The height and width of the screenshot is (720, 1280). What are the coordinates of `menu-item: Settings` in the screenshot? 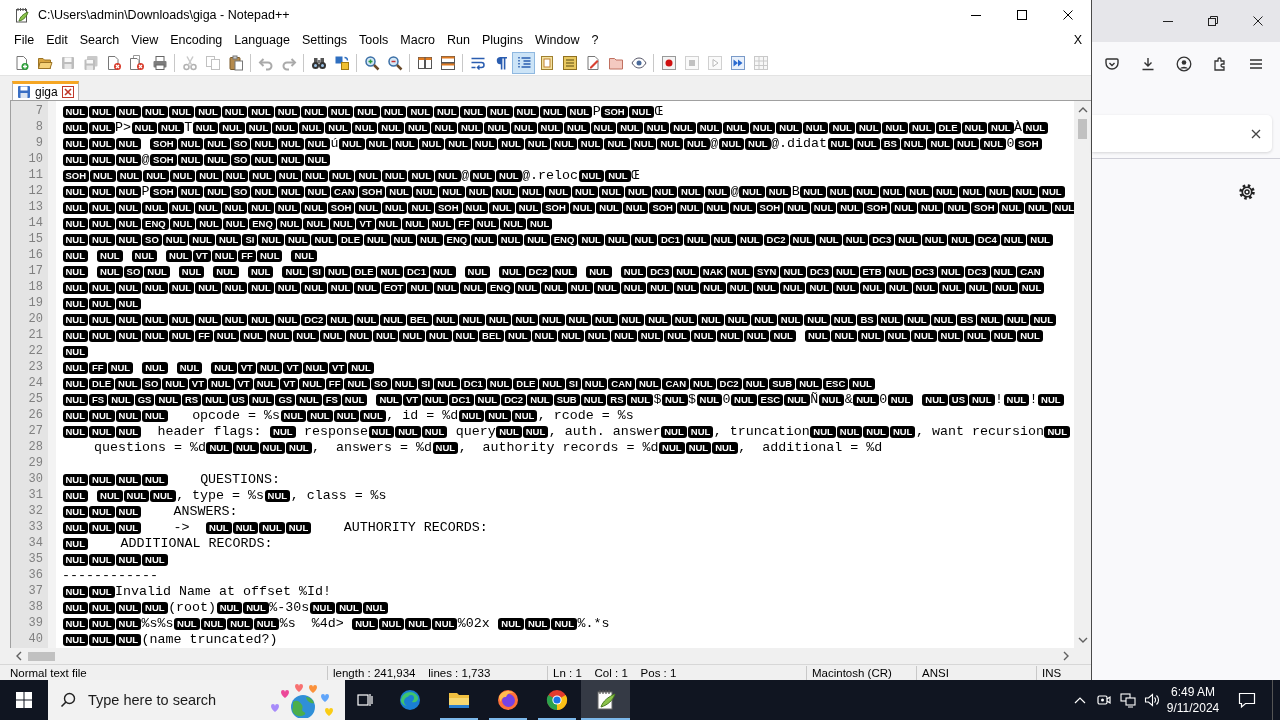 It's located at (324, 40).